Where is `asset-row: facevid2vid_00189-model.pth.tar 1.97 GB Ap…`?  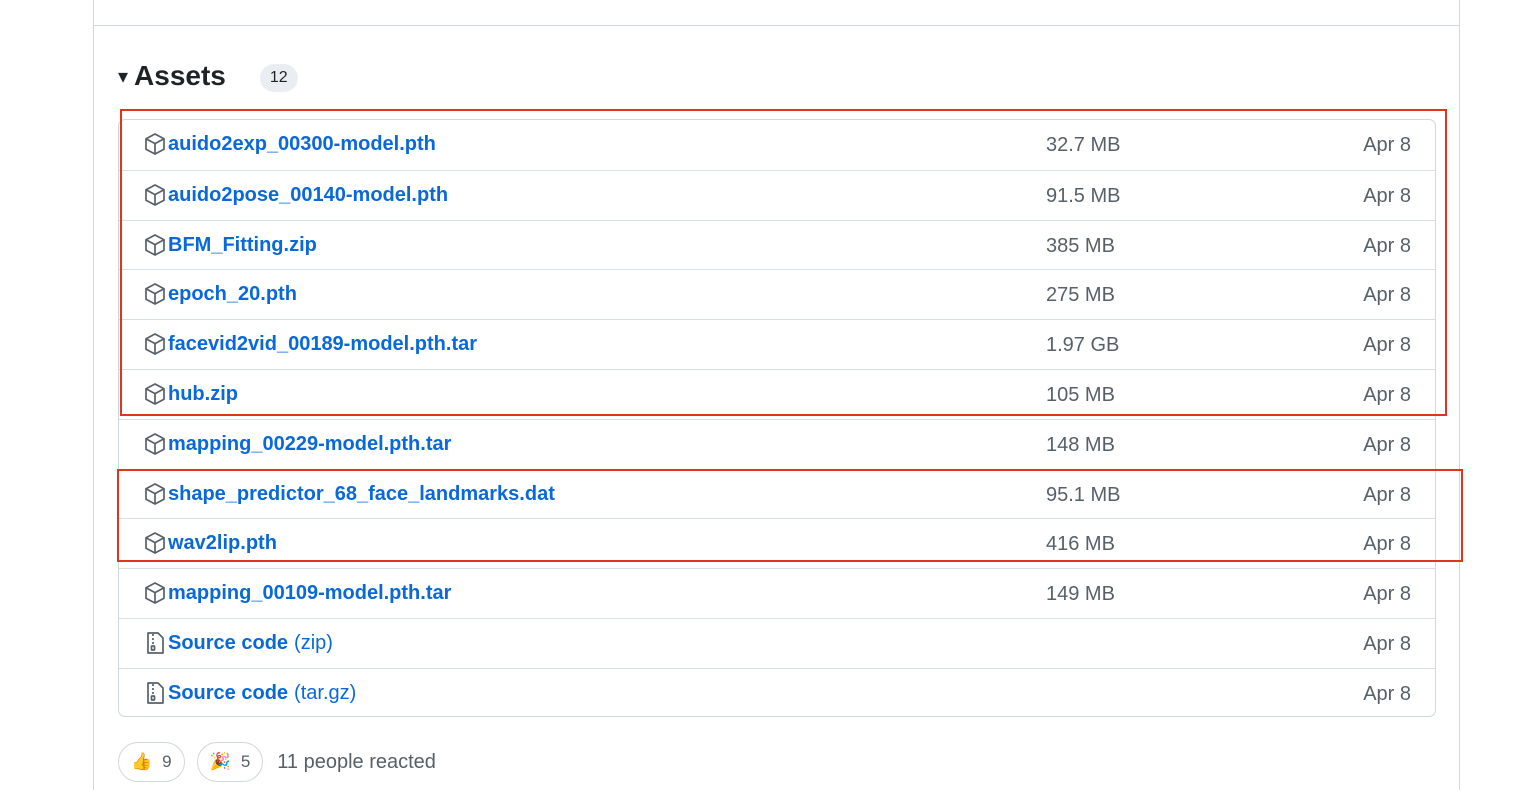
asset-row: facevid2vid_00189-model.pth.tar 1.97 GB Ap… is located at coordinates (777, 344).